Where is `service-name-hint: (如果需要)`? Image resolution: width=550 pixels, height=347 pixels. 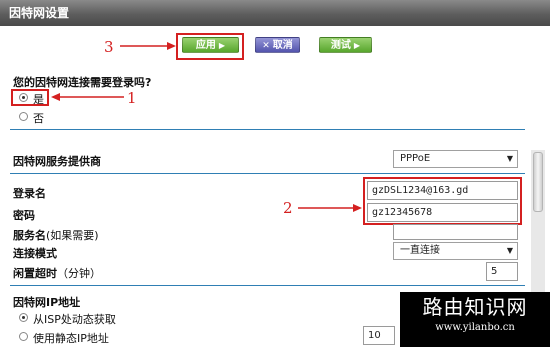
service-name-hint: (如果需要) is located at coordinates (72, 235).